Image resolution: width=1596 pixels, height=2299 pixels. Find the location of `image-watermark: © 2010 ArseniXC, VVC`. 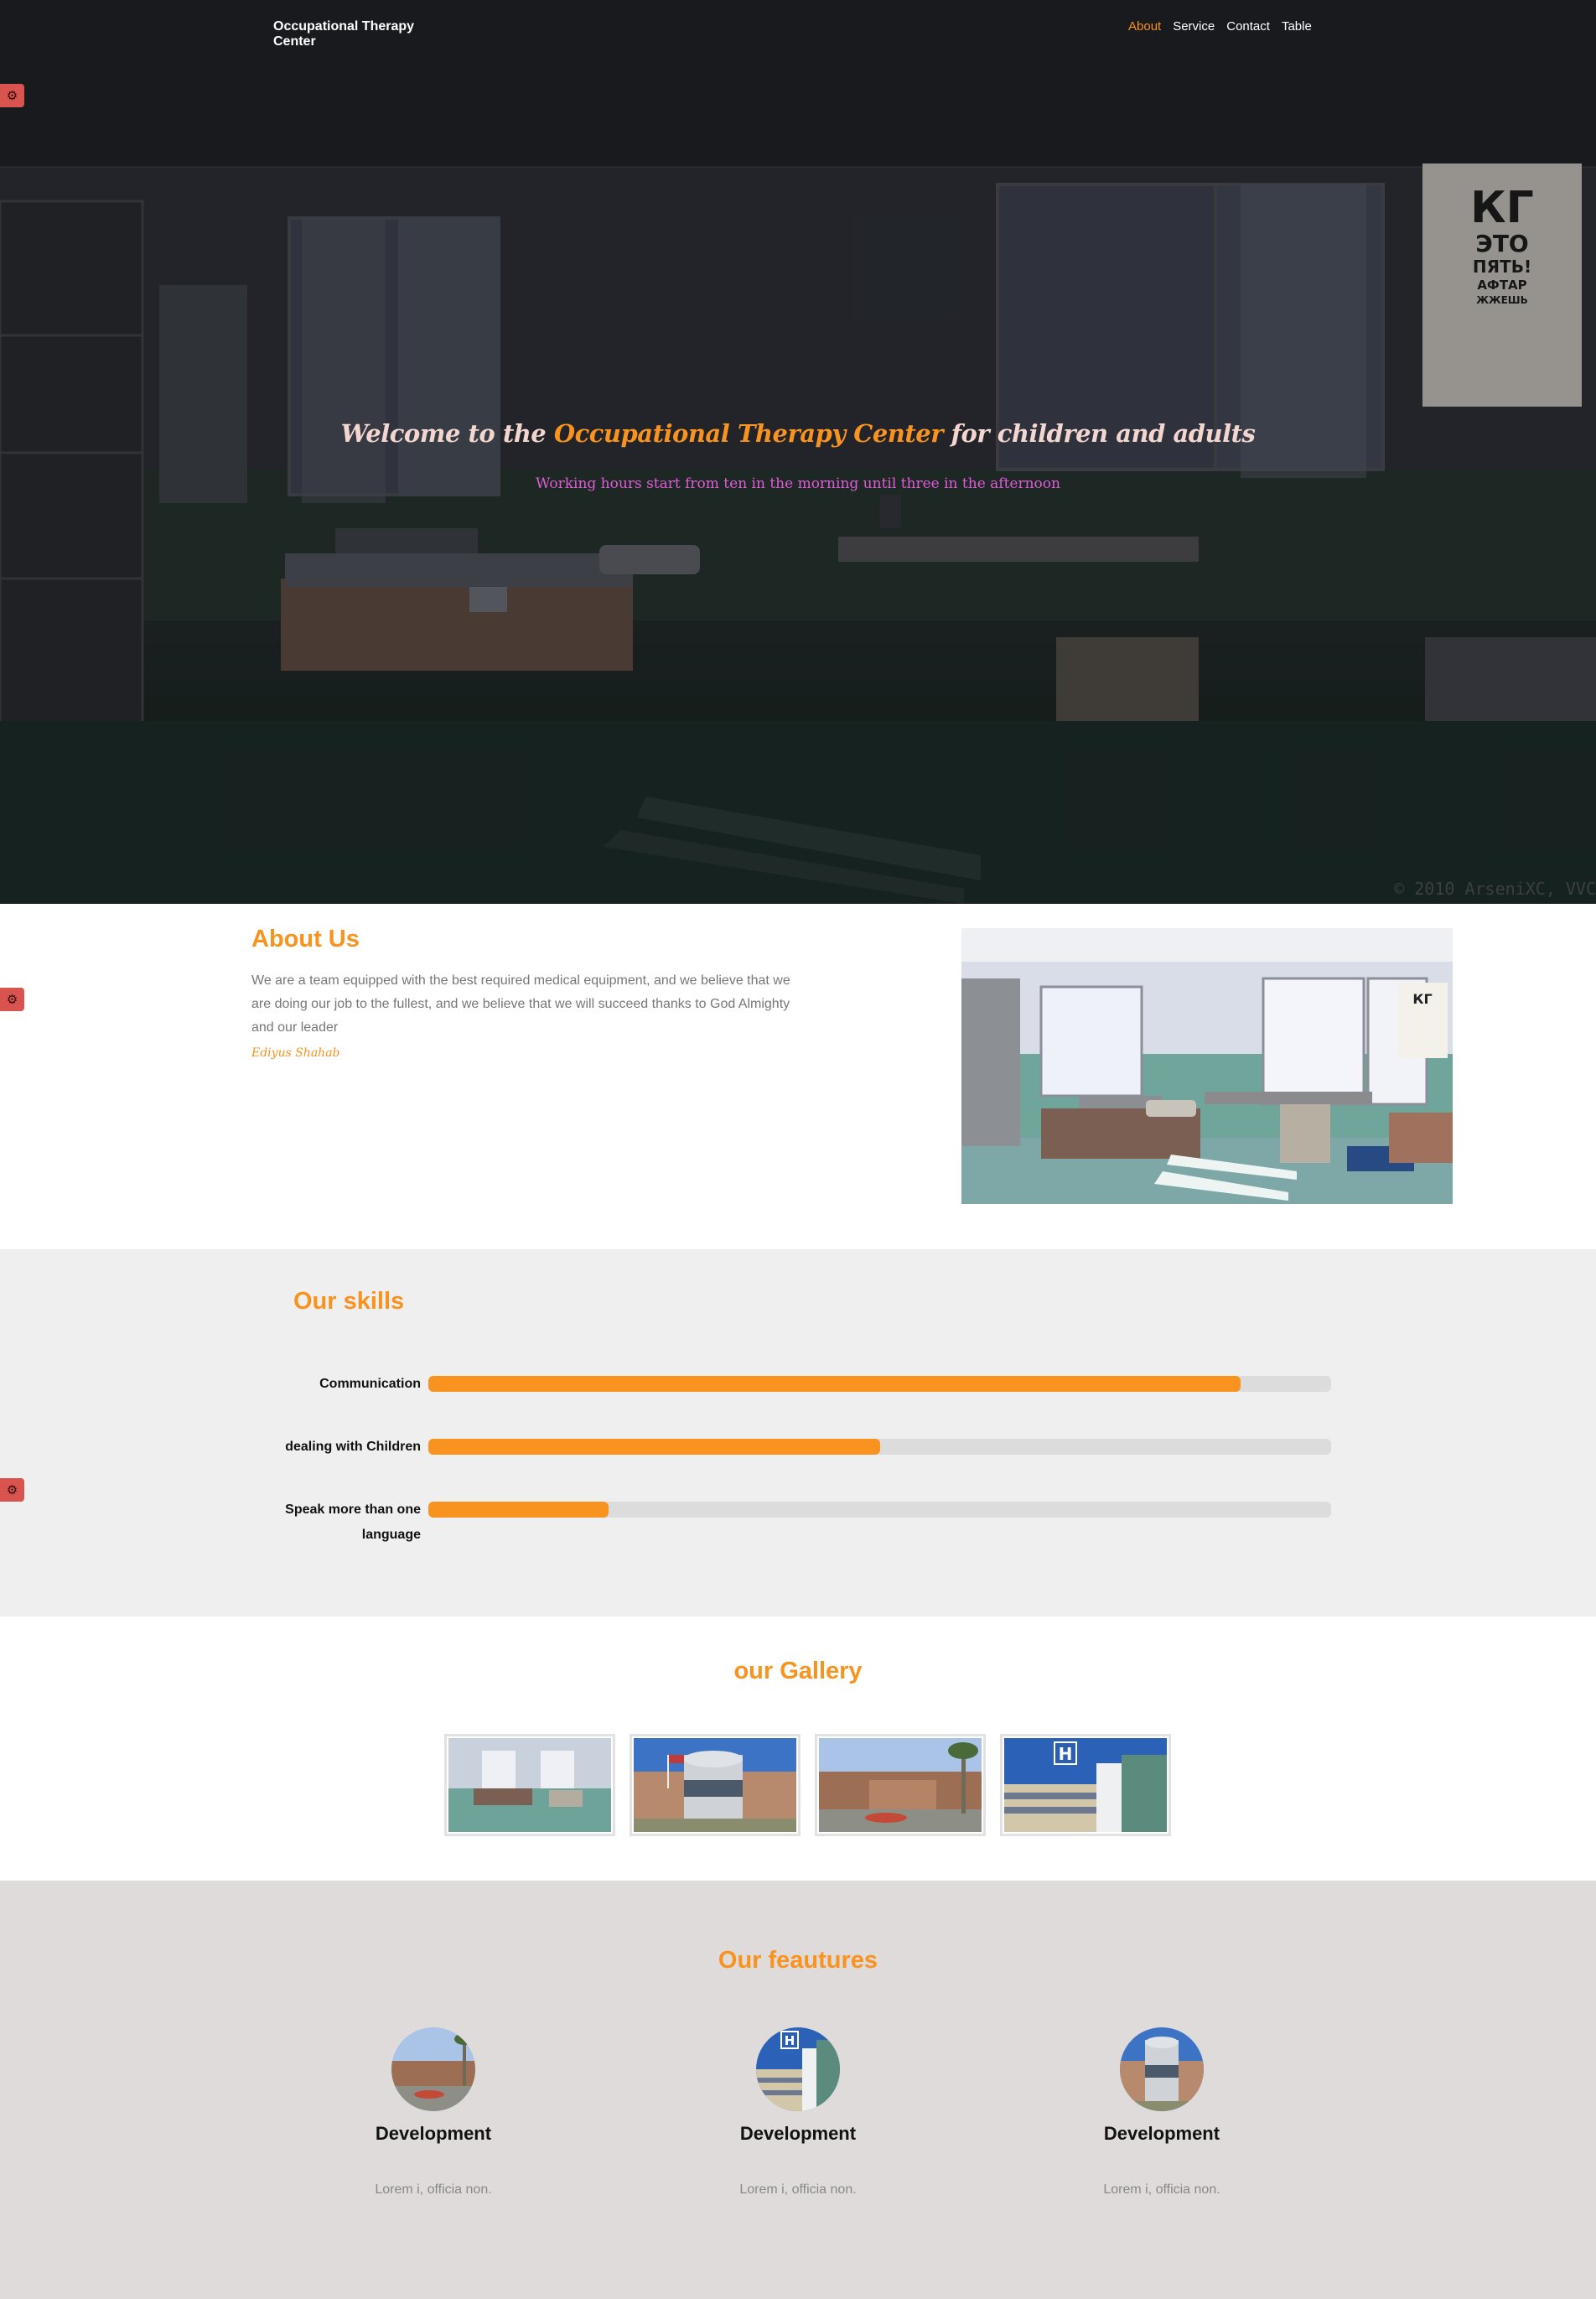

image-watermark: © 2010 ArseniXC, VVC is located at coordinates (1495, 889).